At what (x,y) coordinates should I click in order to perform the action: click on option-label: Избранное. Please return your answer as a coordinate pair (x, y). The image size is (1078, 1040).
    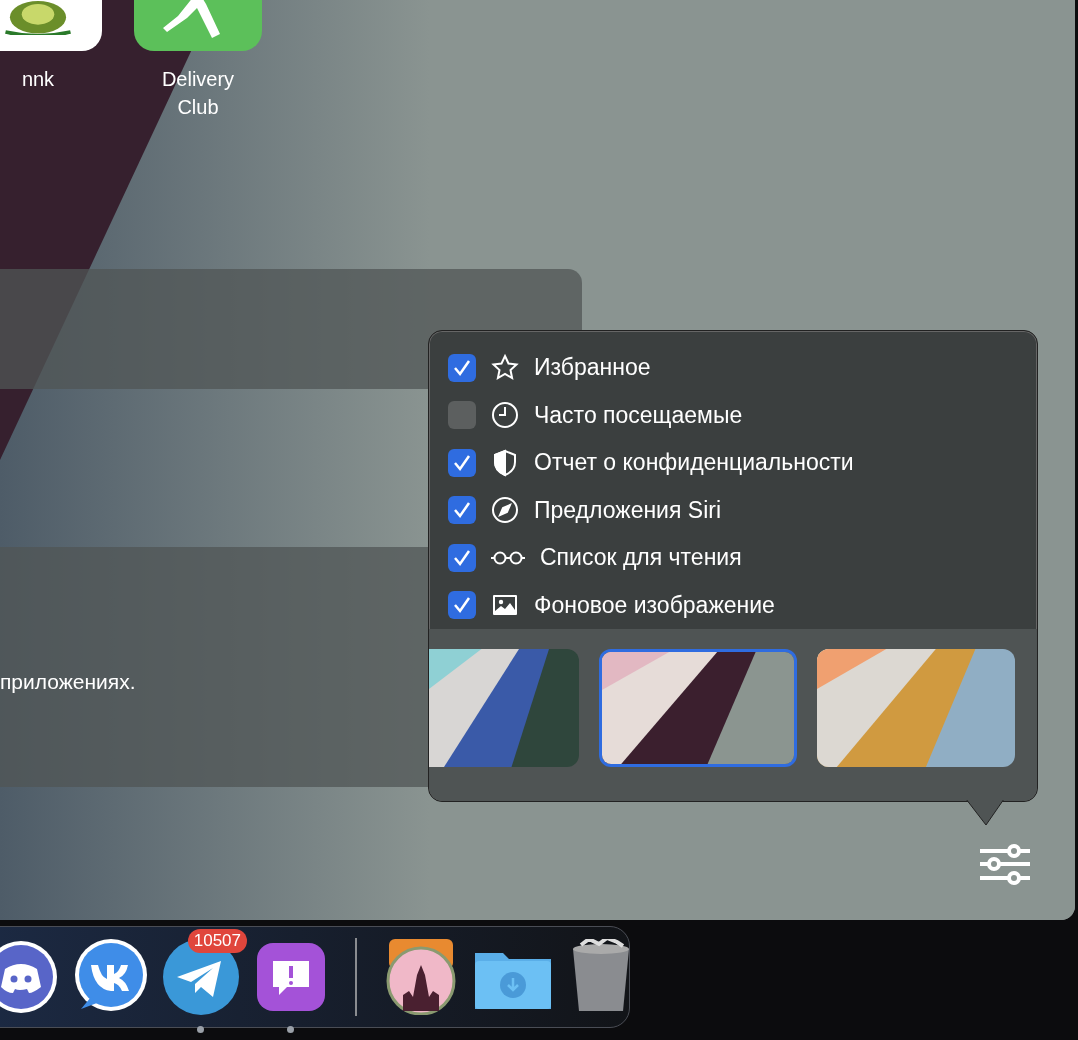
    Looking at the image, I should click on (592, 368).